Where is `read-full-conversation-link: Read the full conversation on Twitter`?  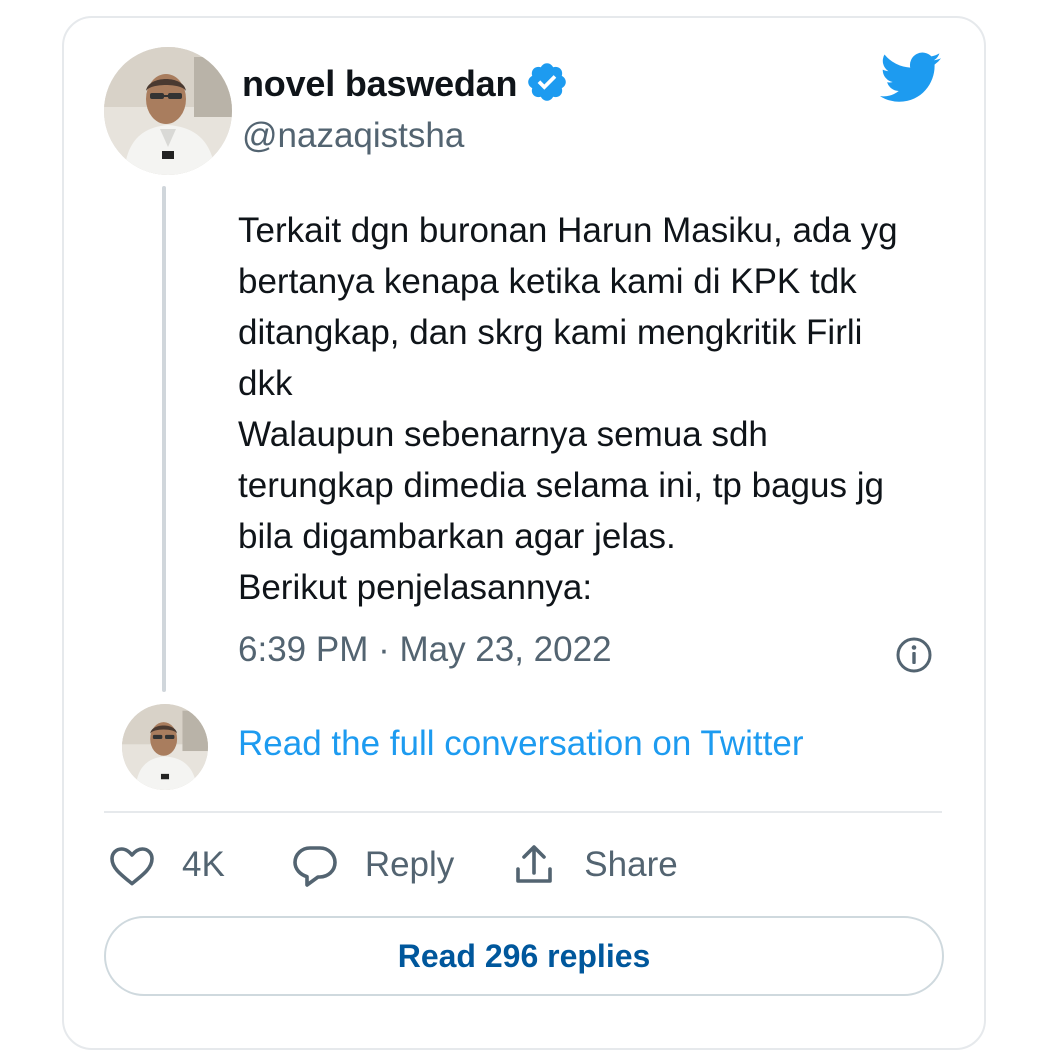 read-full-conversation-link: Read the full conversation on Twitter is located at coordinates (521, 744).